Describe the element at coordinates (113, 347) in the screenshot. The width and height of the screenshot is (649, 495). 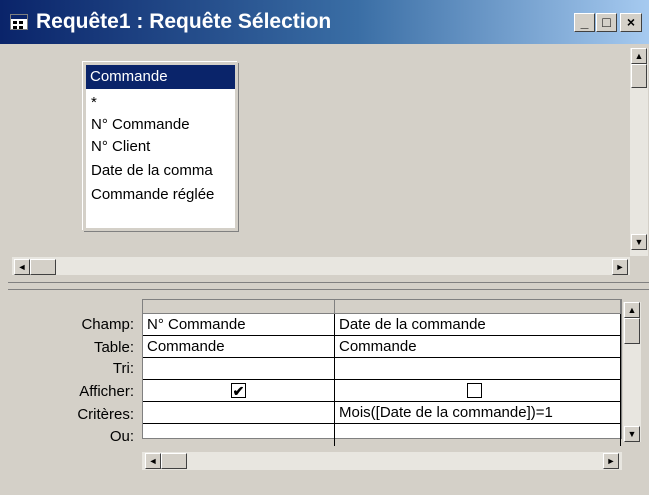
I see `row-label-table: Table:` at that location.